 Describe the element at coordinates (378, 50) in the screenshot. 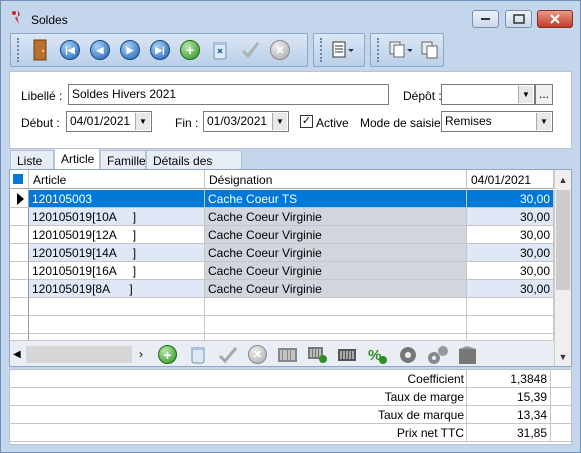

I see `toolbar-grip` at that location.